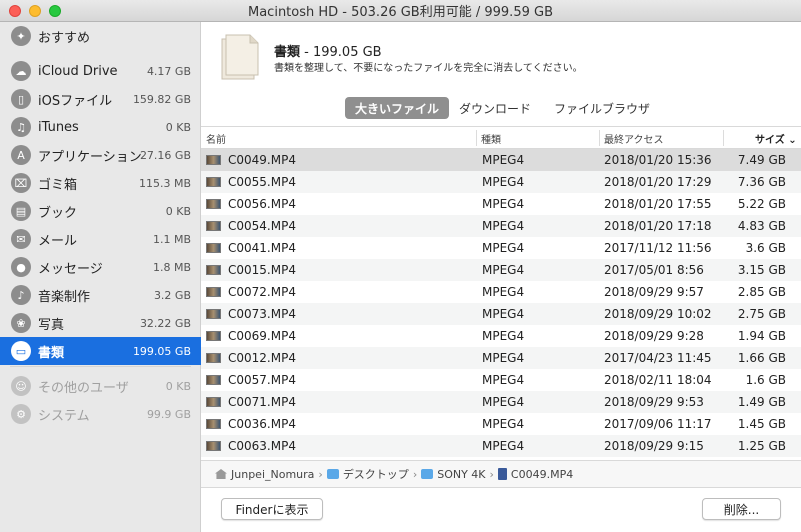  I want to click on last-access-date: 2017/11/12 11:56, so click(658, 248).